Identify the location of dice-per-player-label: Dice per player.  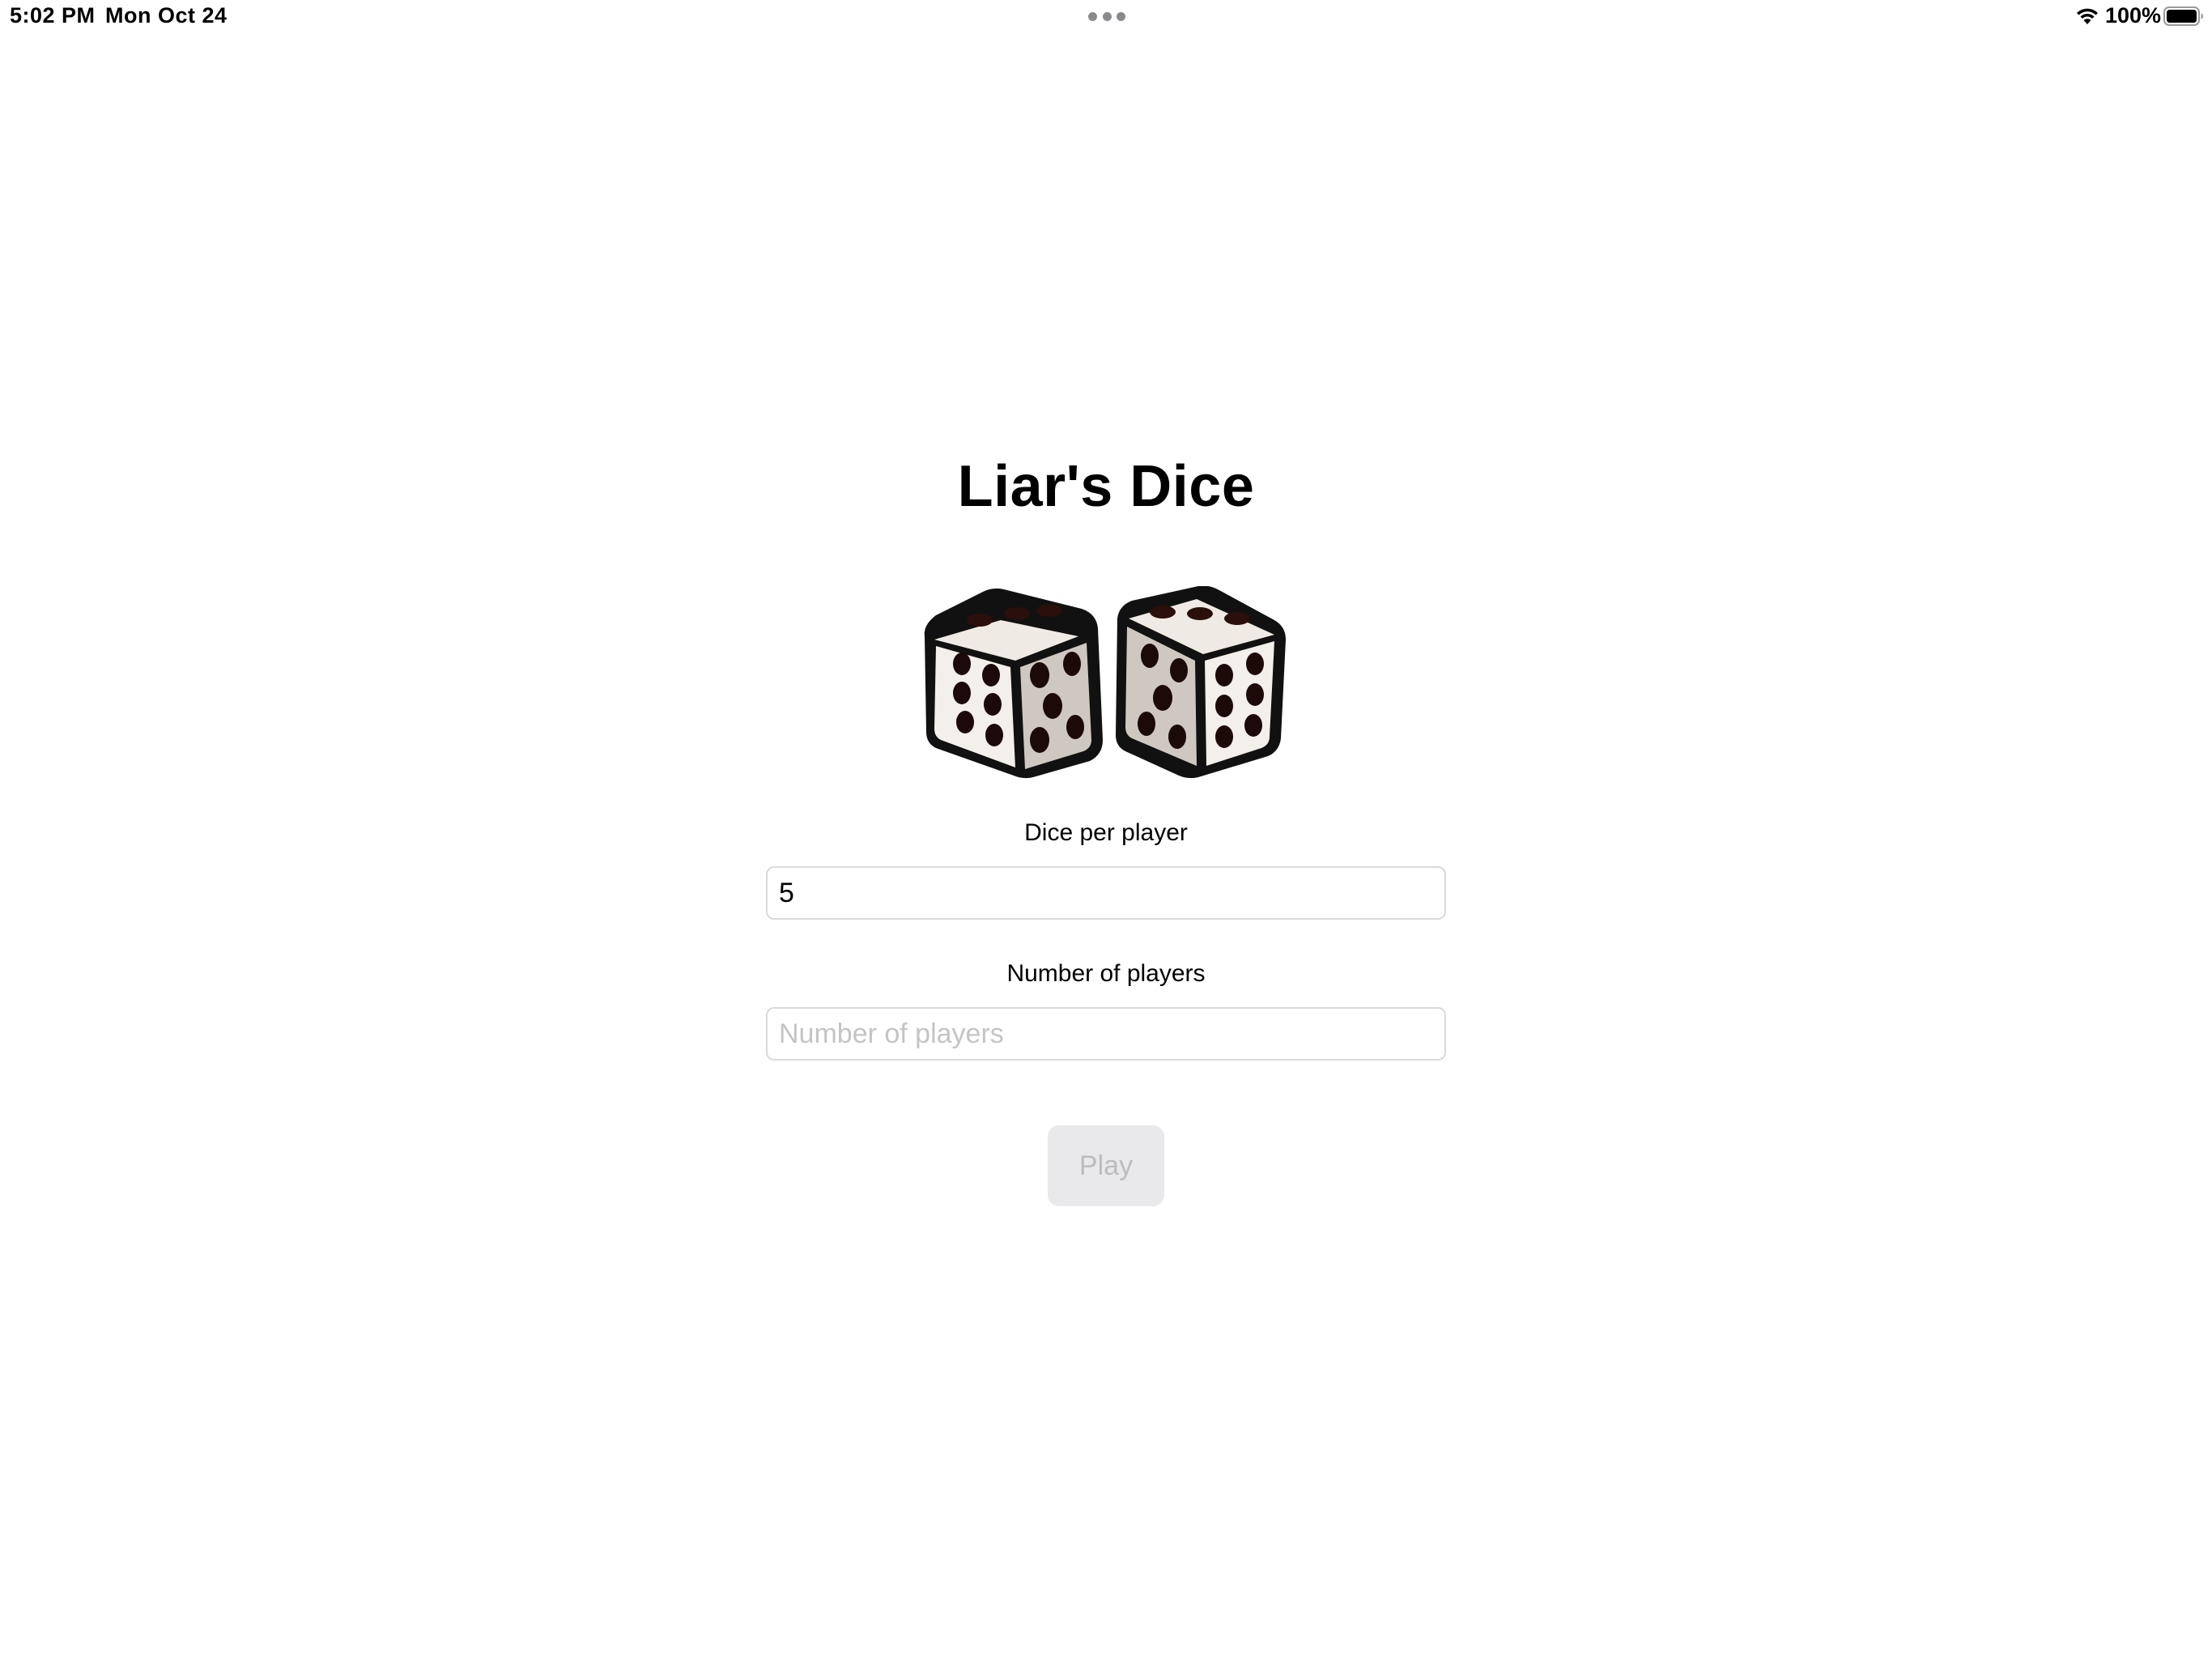
(1106, 832).